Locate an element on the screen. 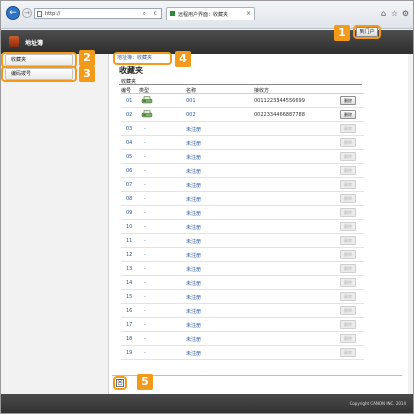  entry-destination: 0011223344556699 is located at coordinates (279, 101).